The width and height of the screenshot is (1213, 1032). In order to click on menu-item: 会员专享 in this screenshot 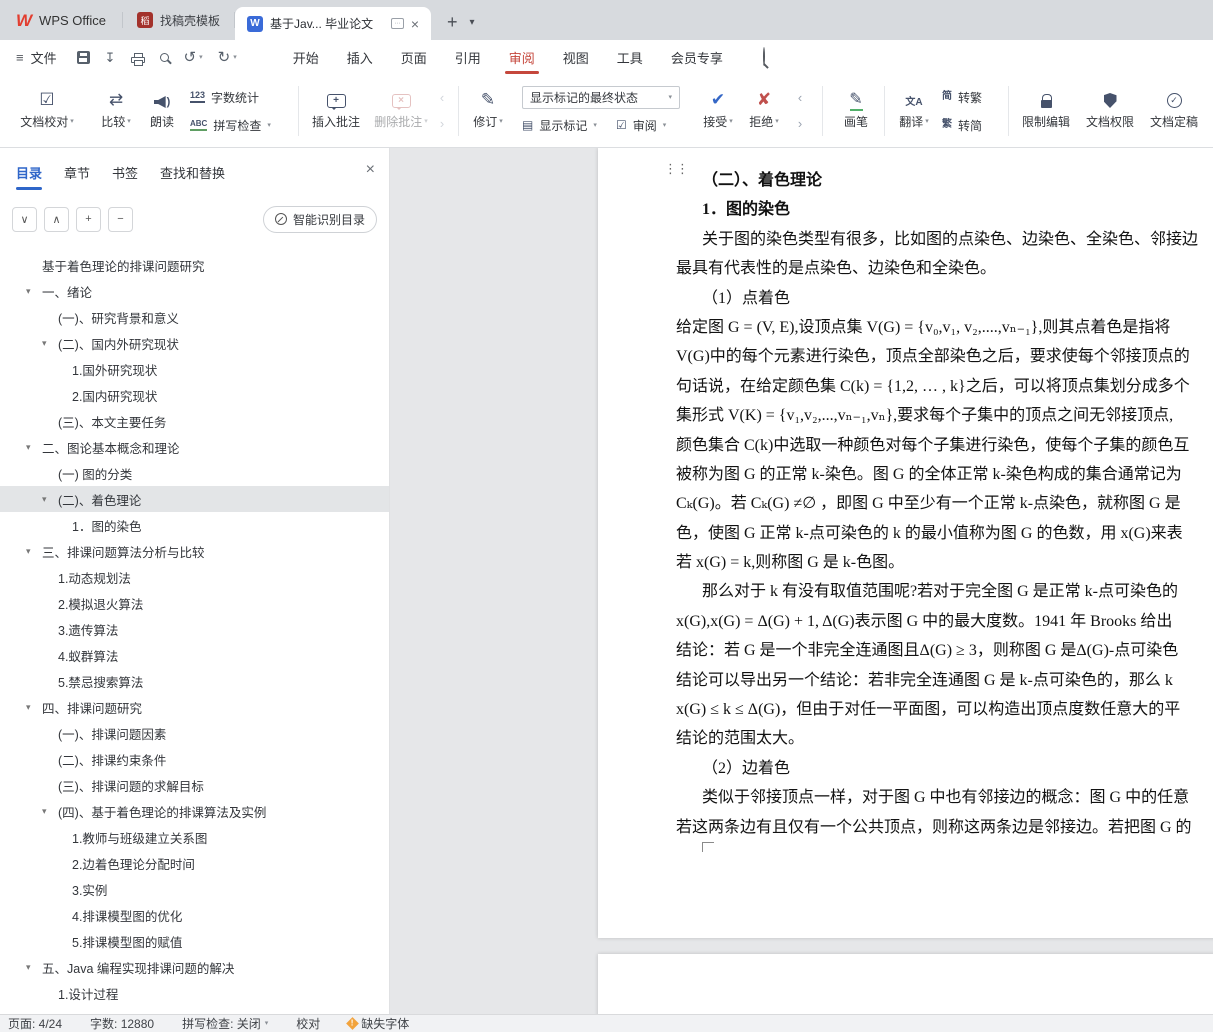, I will do `click(697, 57)`.